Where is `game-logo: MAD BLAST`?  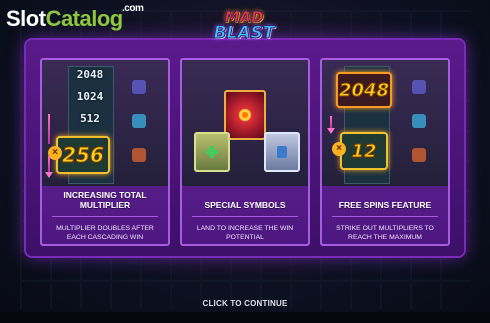
game-logo: MAD BLAST is located at coordinates (244, 26).